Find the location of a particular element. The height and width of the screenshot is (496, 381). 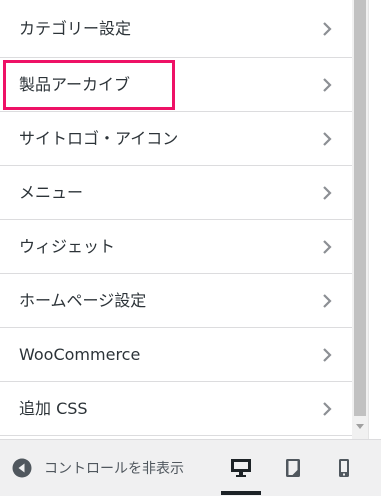

menu-item-site-logo-icon: サイトロゴ・アイコン is located at coordinates (176, 139).